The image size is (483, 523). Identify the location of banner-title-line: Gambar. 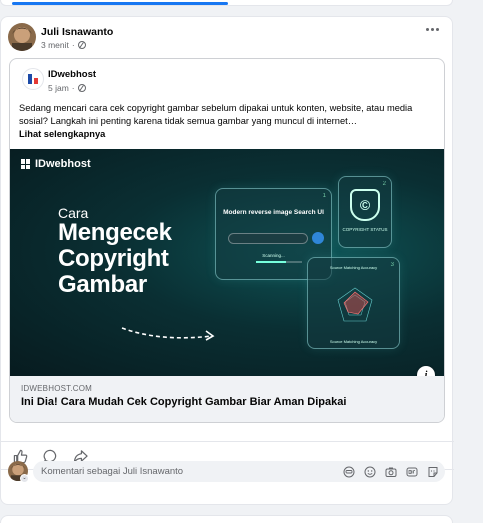
(102, 284).